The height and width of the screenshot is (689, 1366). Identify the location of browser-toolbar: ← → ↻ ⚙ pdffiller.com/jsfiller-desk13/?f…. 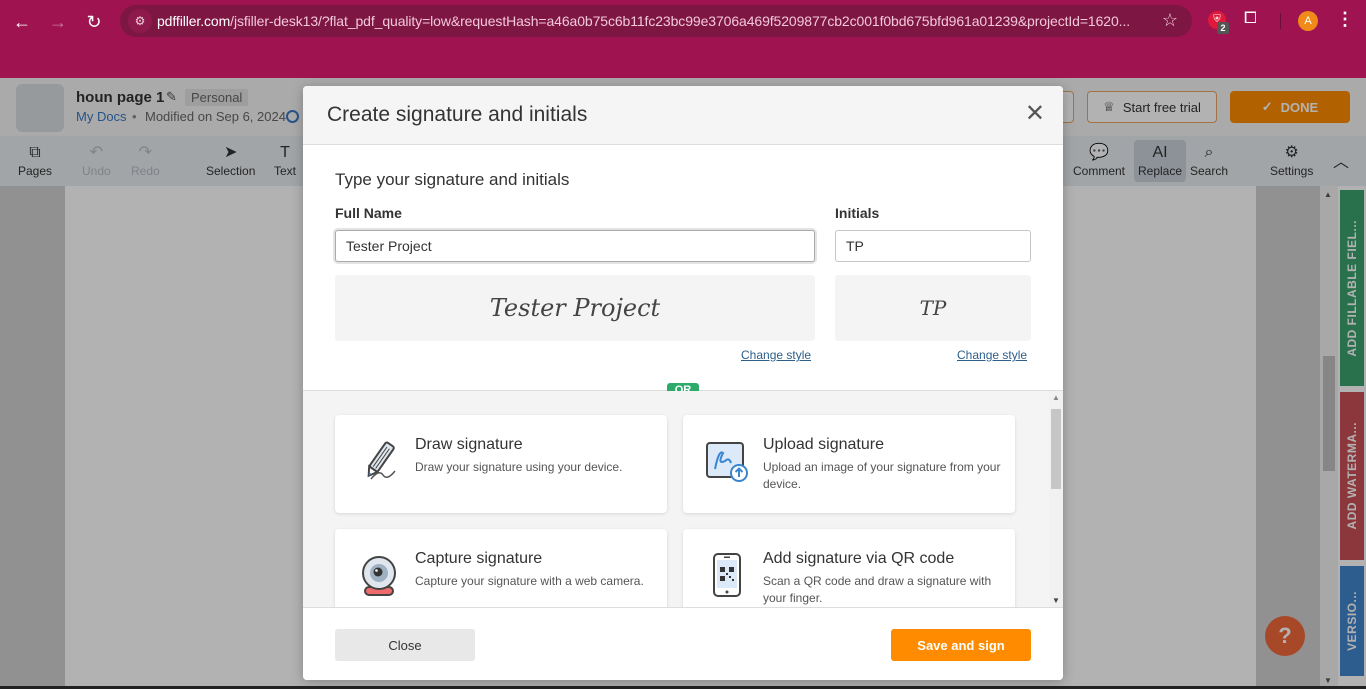
(683, 39).